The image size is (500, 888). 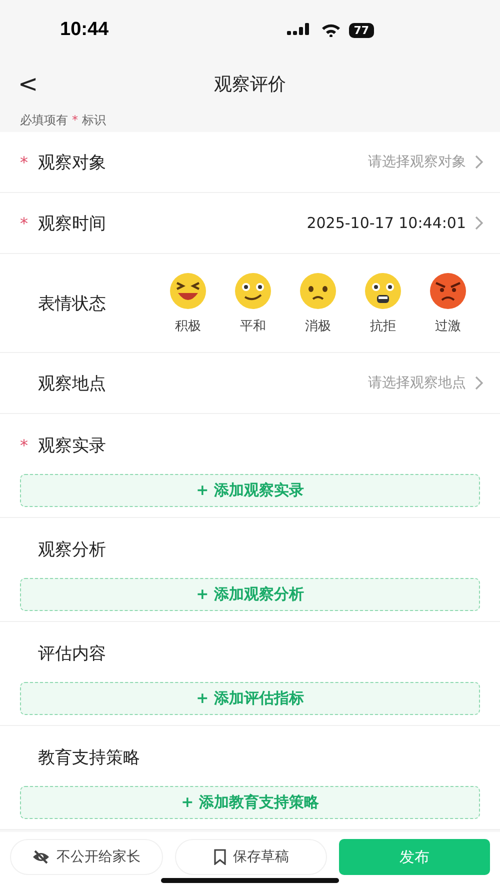 What do you see at coordinates (89, 758) in the screenshot?
I see `field-label: 教育支持策略` at bounding box center [89, 758].